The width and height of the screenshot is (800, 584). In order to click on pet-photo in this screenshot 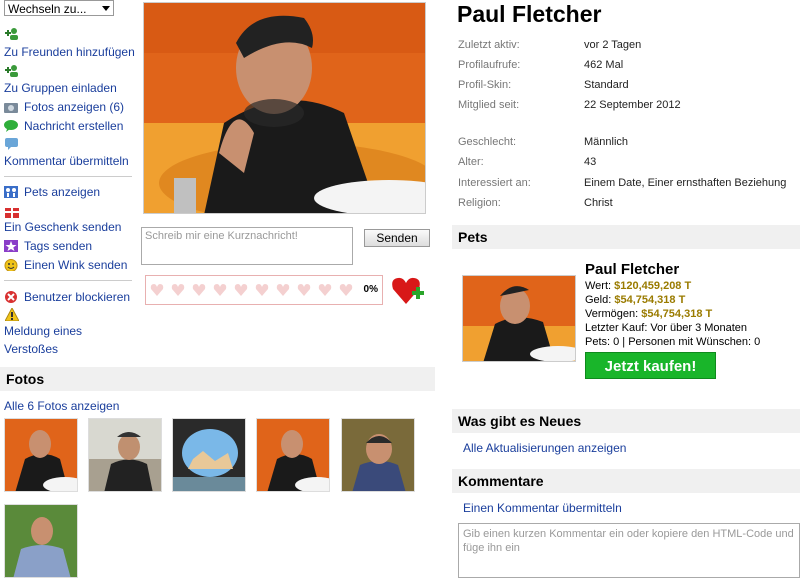, I will do `click(519, 318)`.